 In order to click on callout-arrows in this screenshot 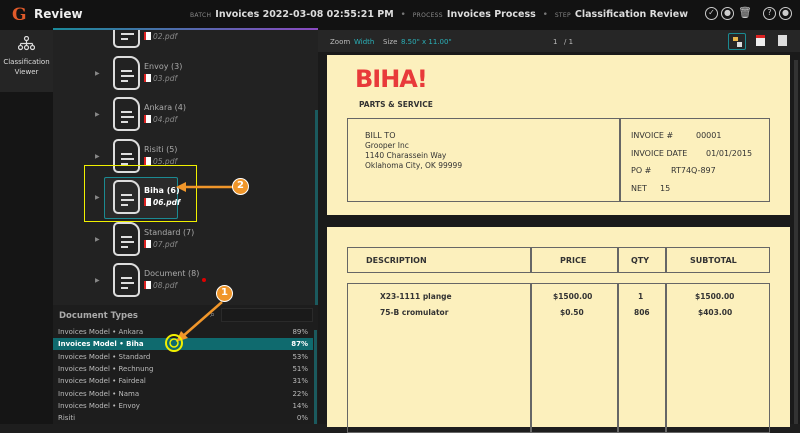, I will do `click(199, 267)`.